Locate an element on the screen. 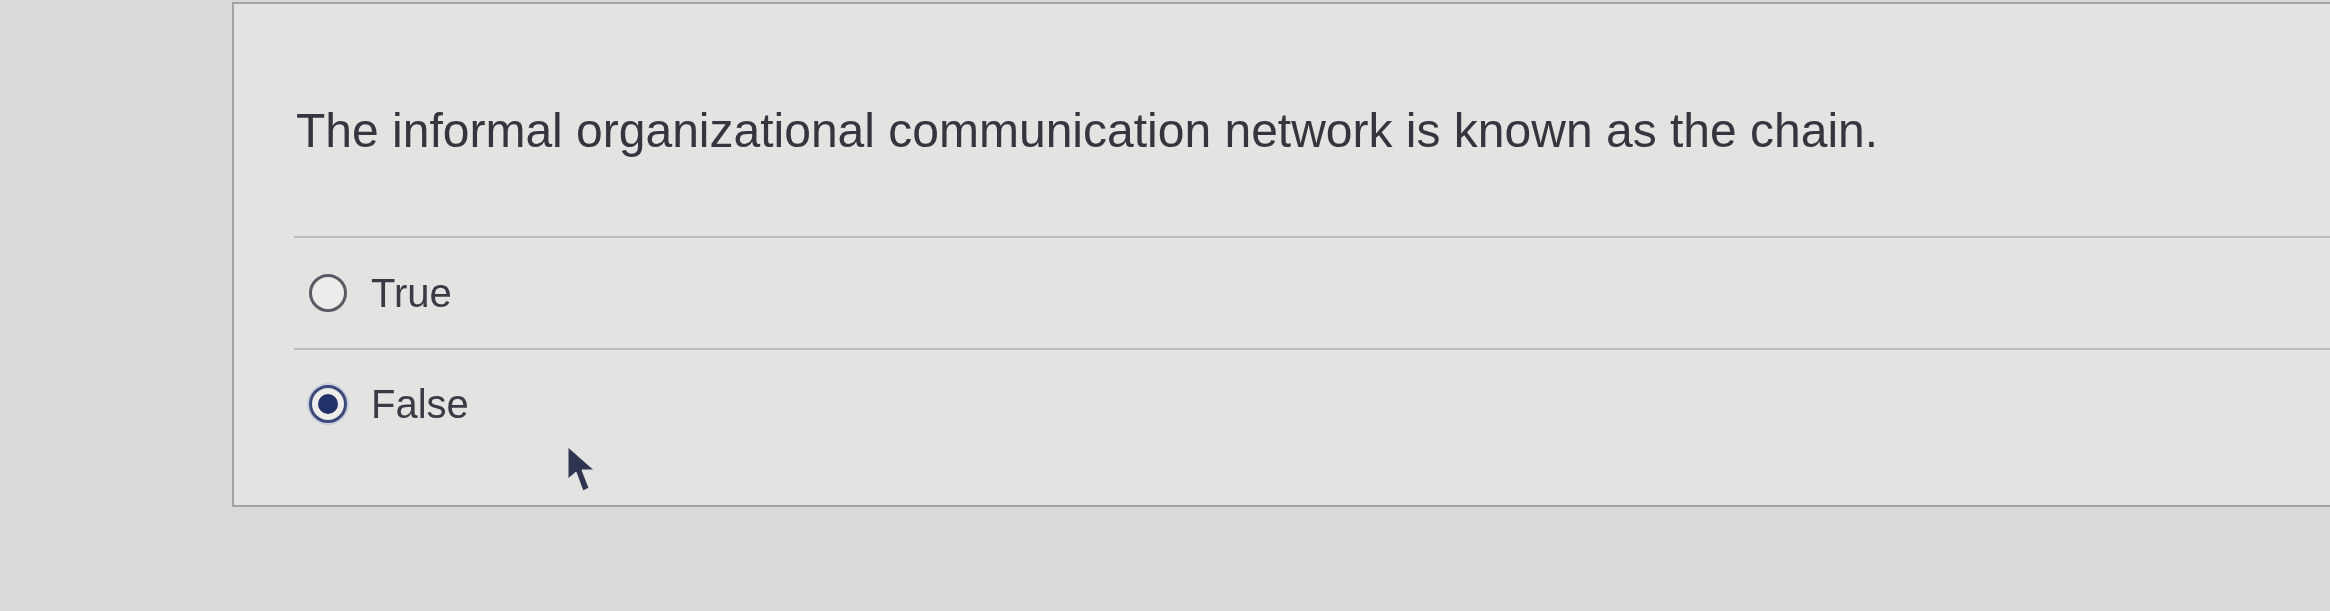 Image resolution: width=2330 pixels, height=611 pixels. option-label: False is located at coordinates (420, 403).